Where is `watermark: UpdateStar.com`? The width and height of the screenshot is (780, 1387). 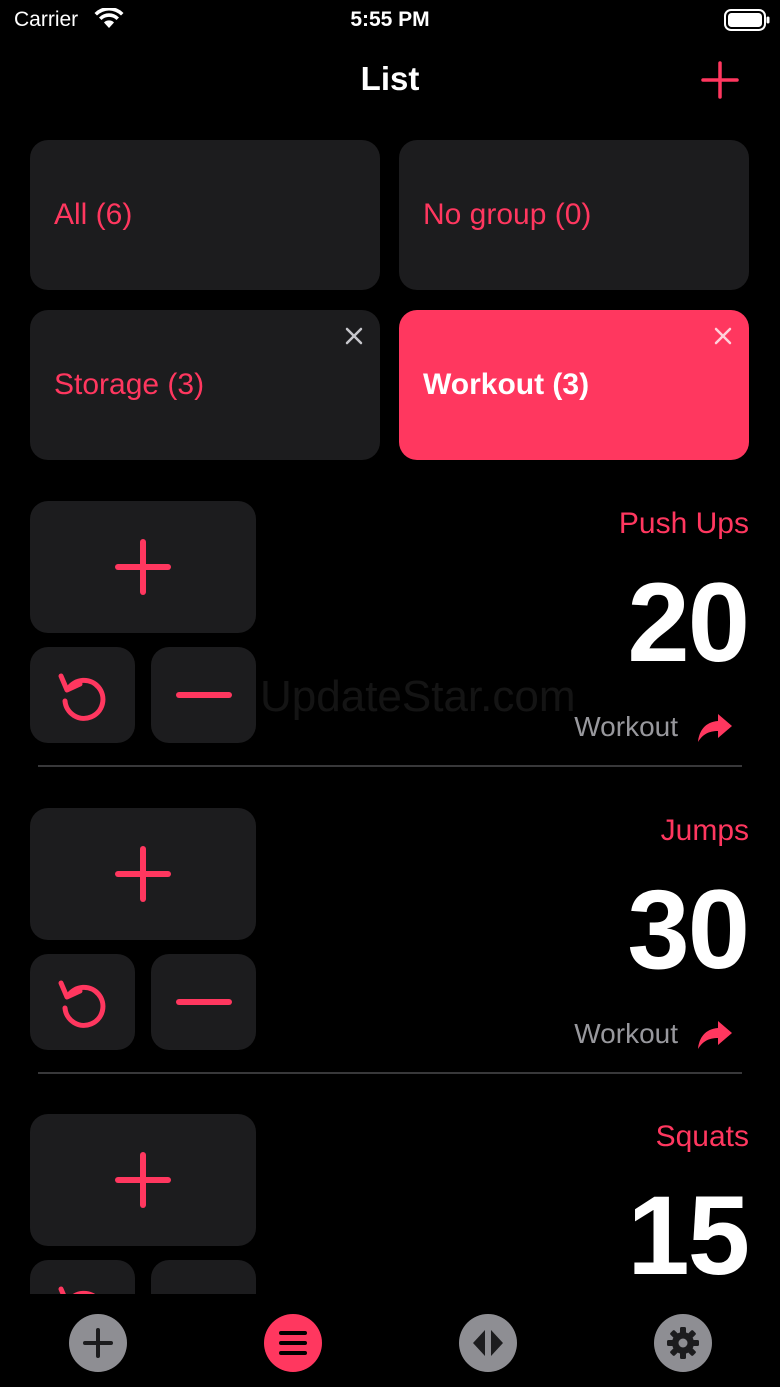
watermark: UpdateStar.com is located at coordinates (418, 696).